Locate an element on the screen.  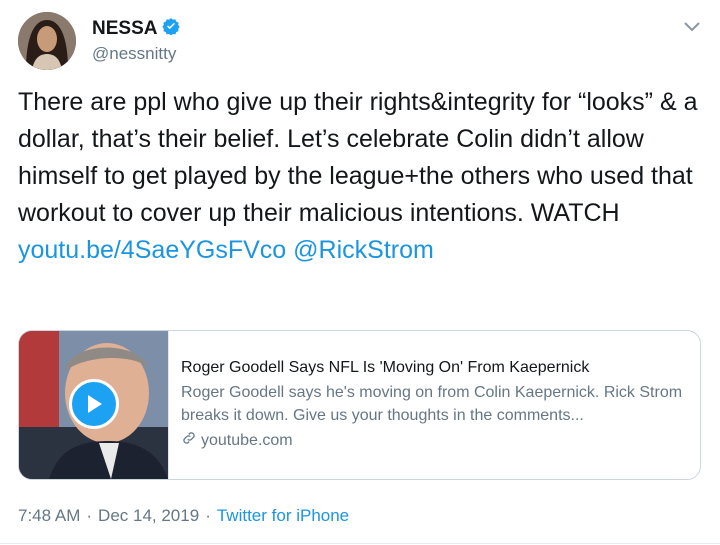
tweet-mention: @RickStrom is located at coordinates (363, 250).